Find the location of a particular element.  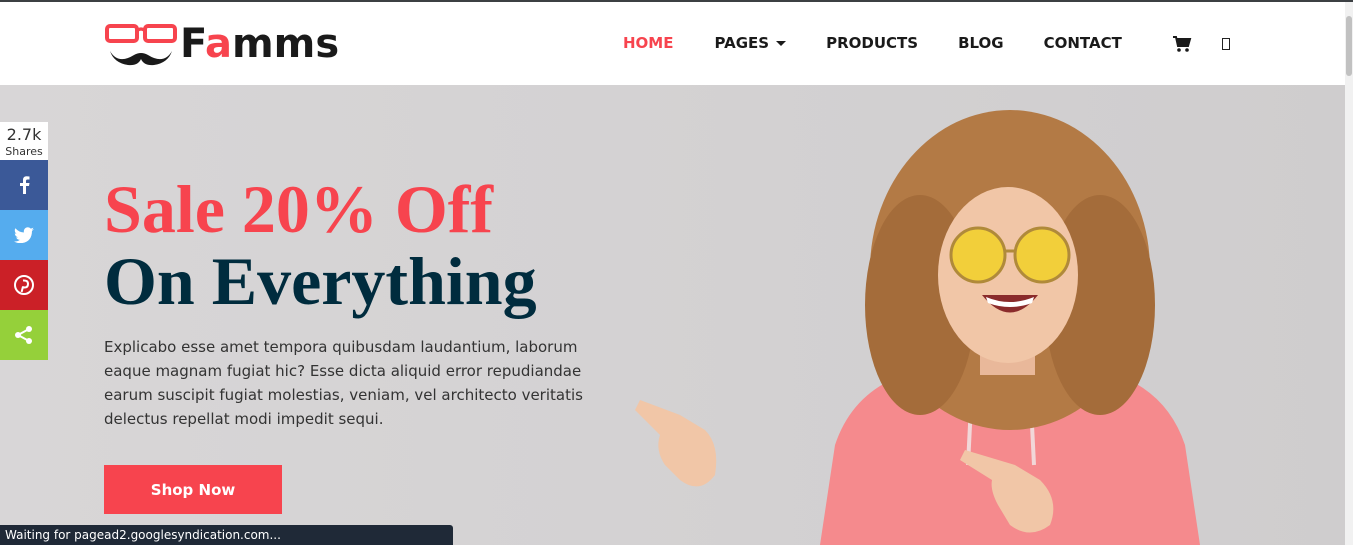

nav-pages: PAGES is located at coordinates (750, 43).